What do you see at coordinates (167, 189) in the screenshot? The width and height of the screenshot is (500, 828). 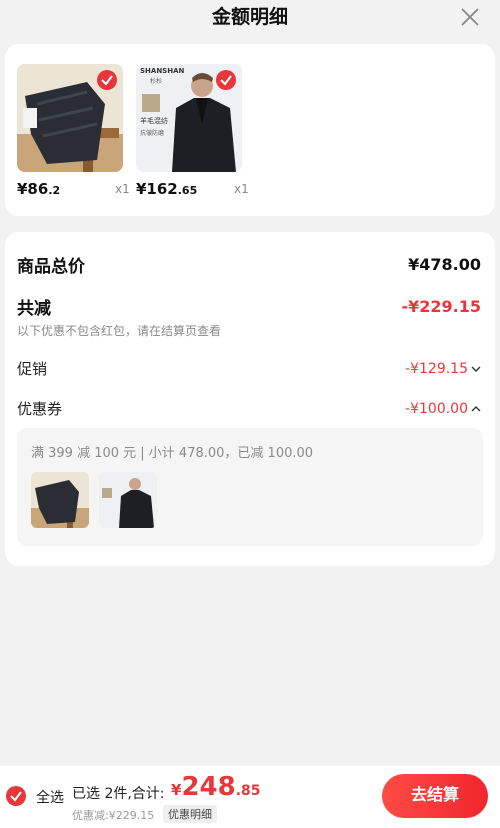 I see `product-price: ¥162.65` at bounding box center [167, 189].